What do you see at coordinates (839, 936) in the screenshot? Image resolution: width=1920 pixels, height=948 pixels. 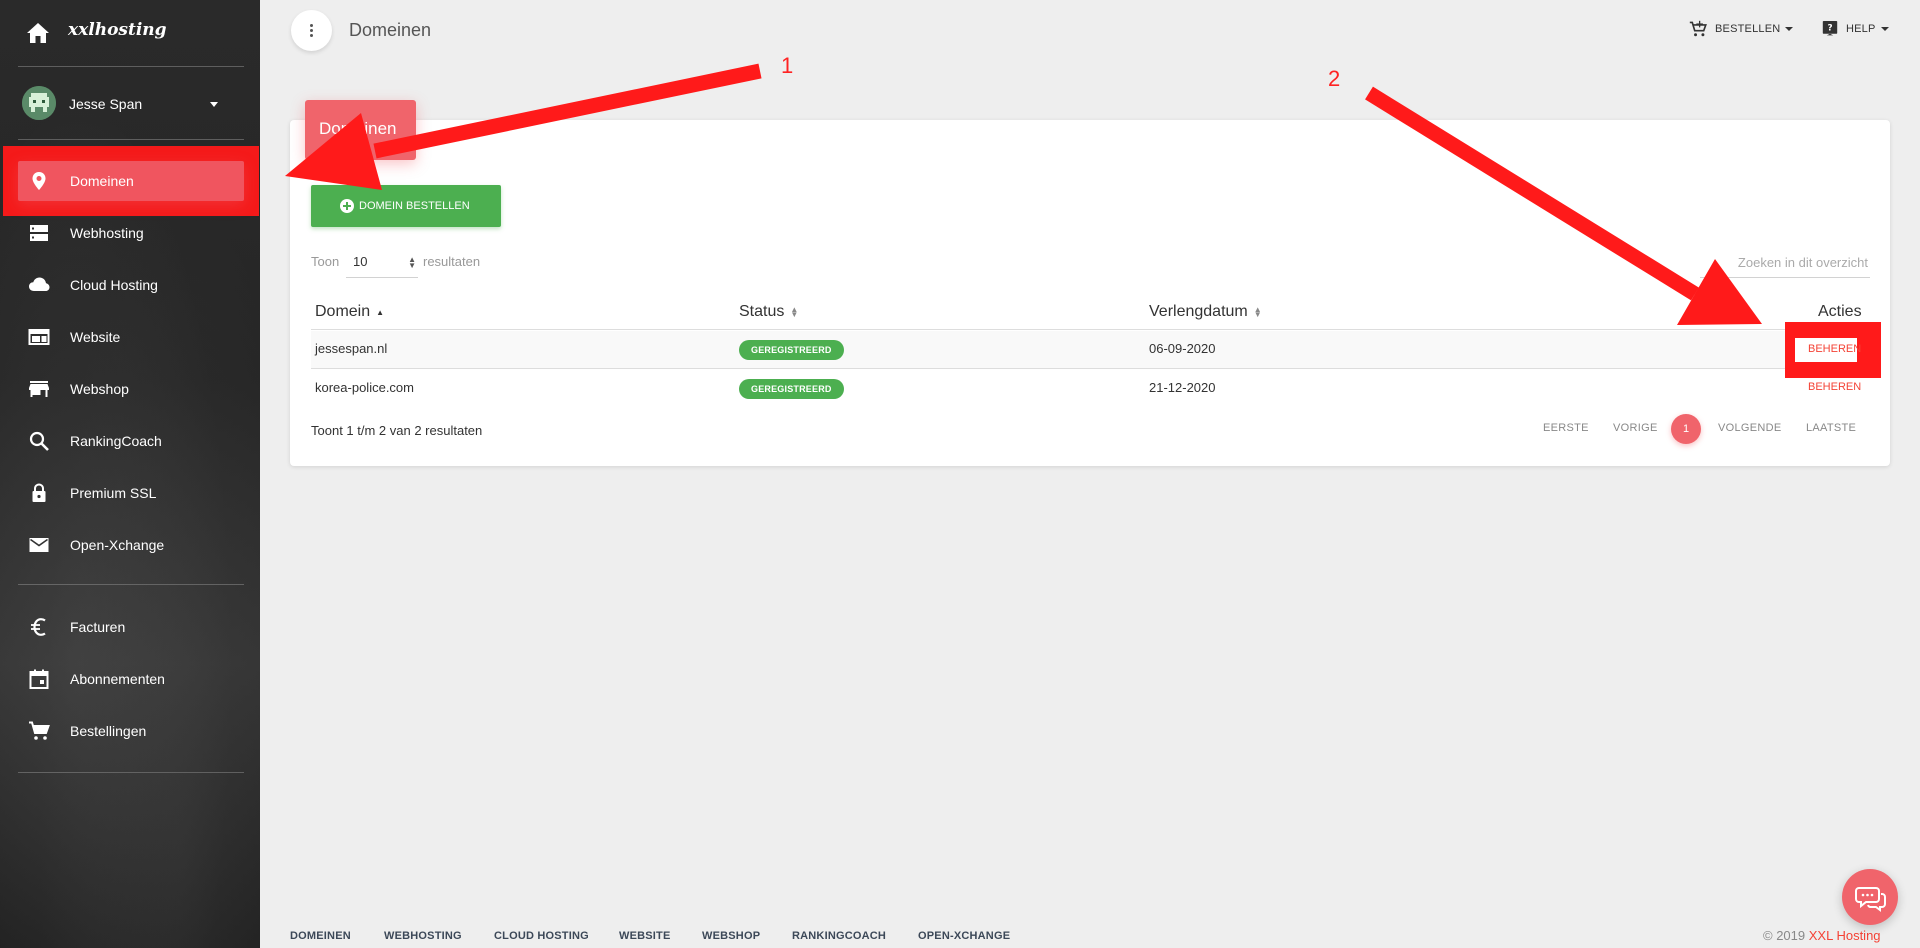 I see `footer-link-rankingcoach: RANKINGCOACH` at bounding box center [839, 936].